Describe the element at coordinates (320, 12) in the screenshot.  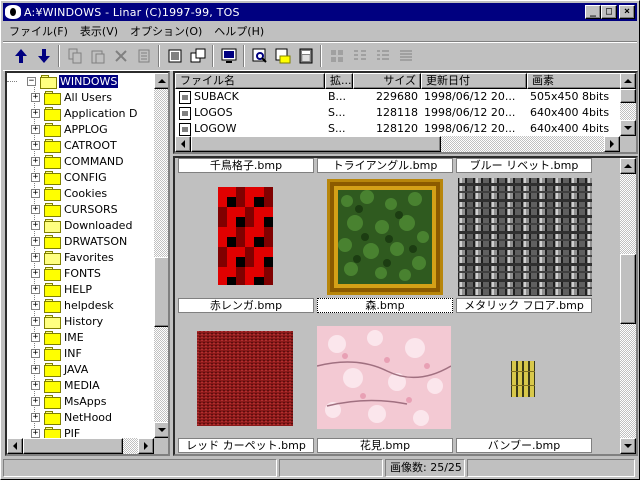
I see `title-bar: A:¥WINDOWS - Linar (C)1997-99, TOS _ □ ×` at that location.